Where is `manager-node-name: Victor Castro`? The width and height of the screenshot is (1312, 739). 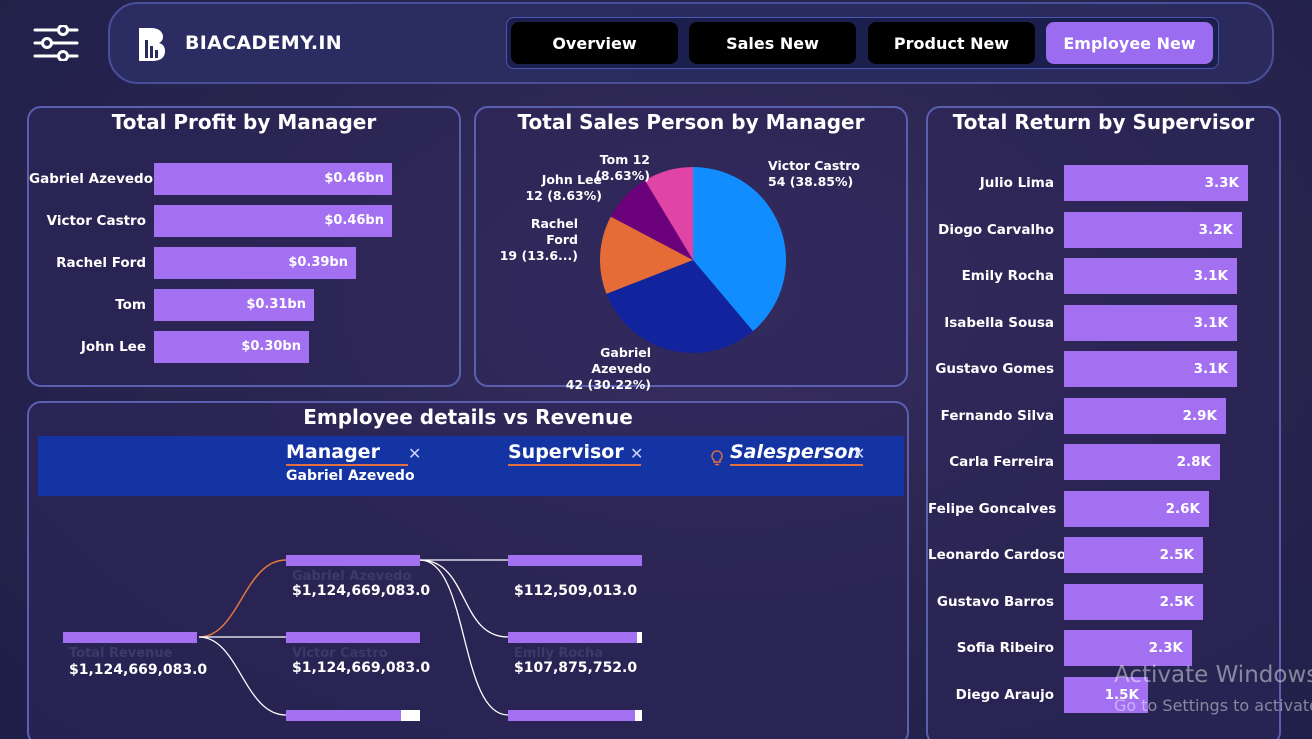
manager-node-name: Victor Castro is located at coordinates (340, 653).